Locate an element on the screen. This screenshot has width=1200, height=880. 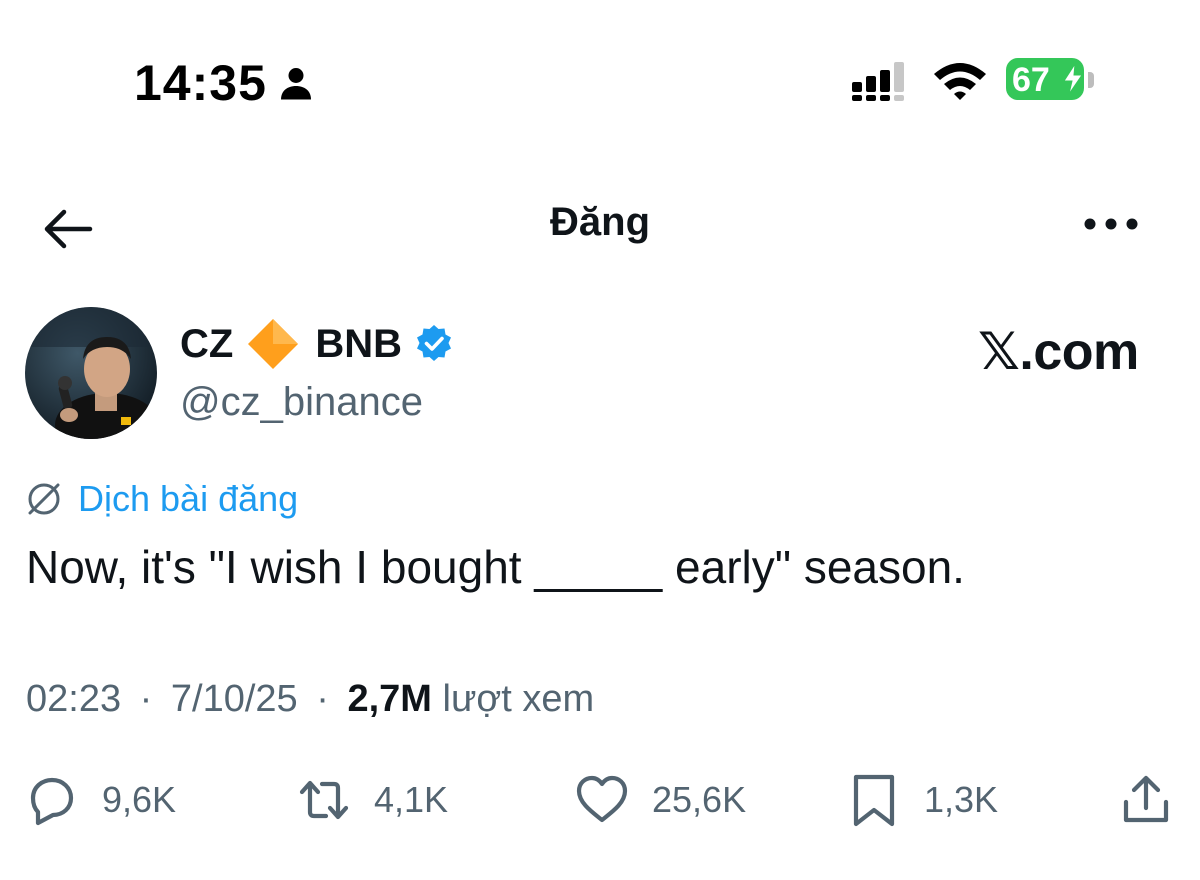
share-button is located at coordinates (1146, 800).